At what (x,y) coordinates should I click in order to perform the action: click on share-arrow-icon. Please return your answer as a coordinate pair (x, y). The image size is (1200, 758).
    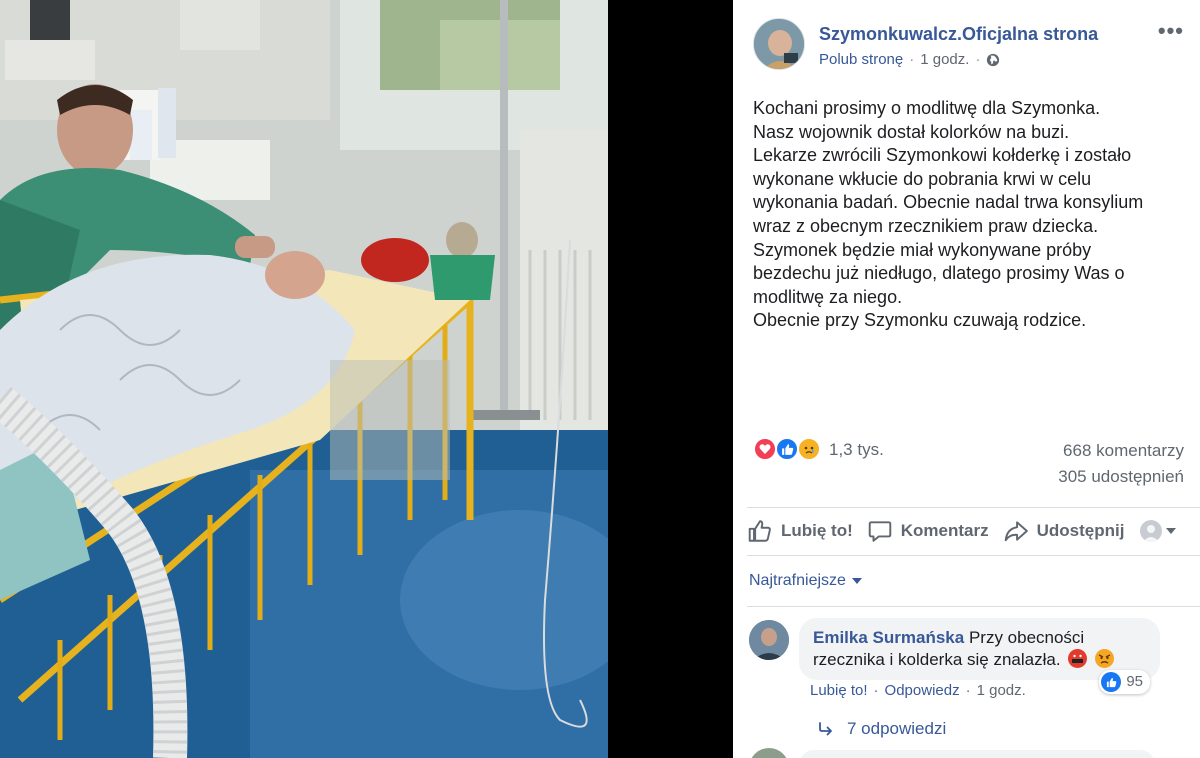
    Looking at the image, I should click on (1016, 531).